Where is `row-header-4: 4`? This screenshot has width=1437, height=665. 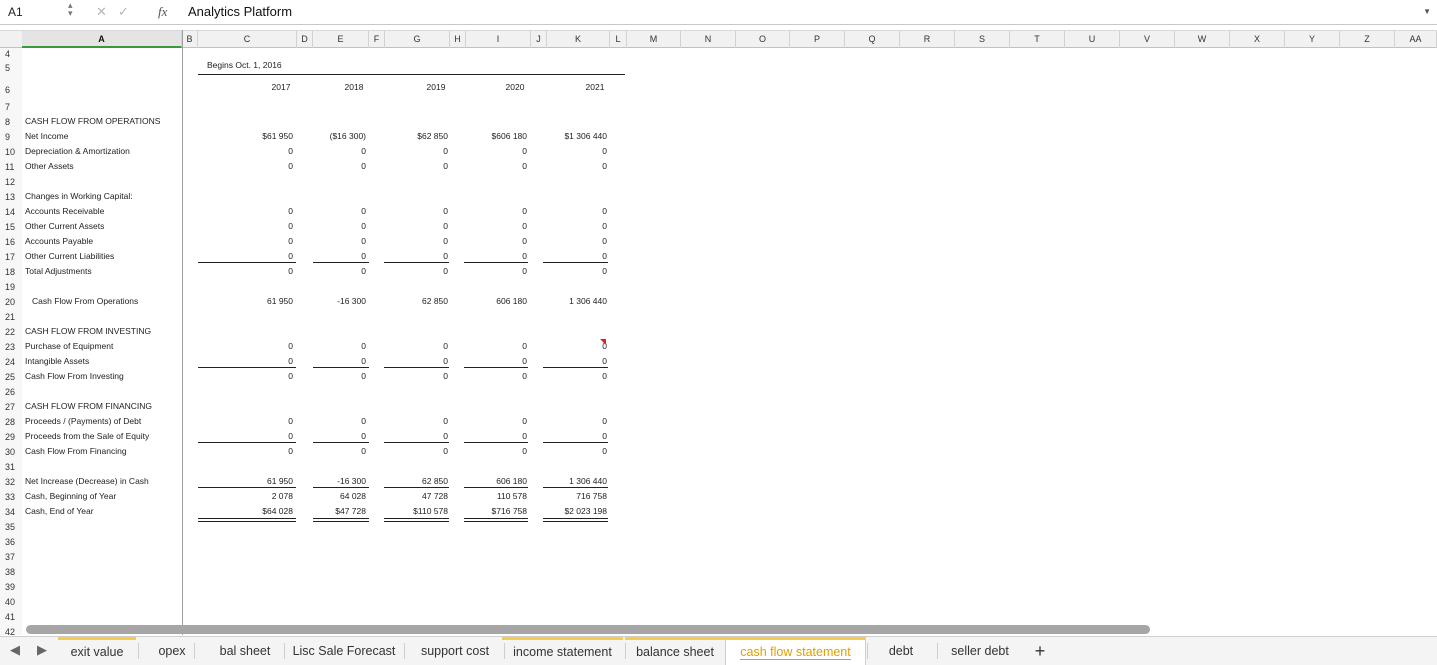 row-header-4: 4 is located at coordinates (11, 54).